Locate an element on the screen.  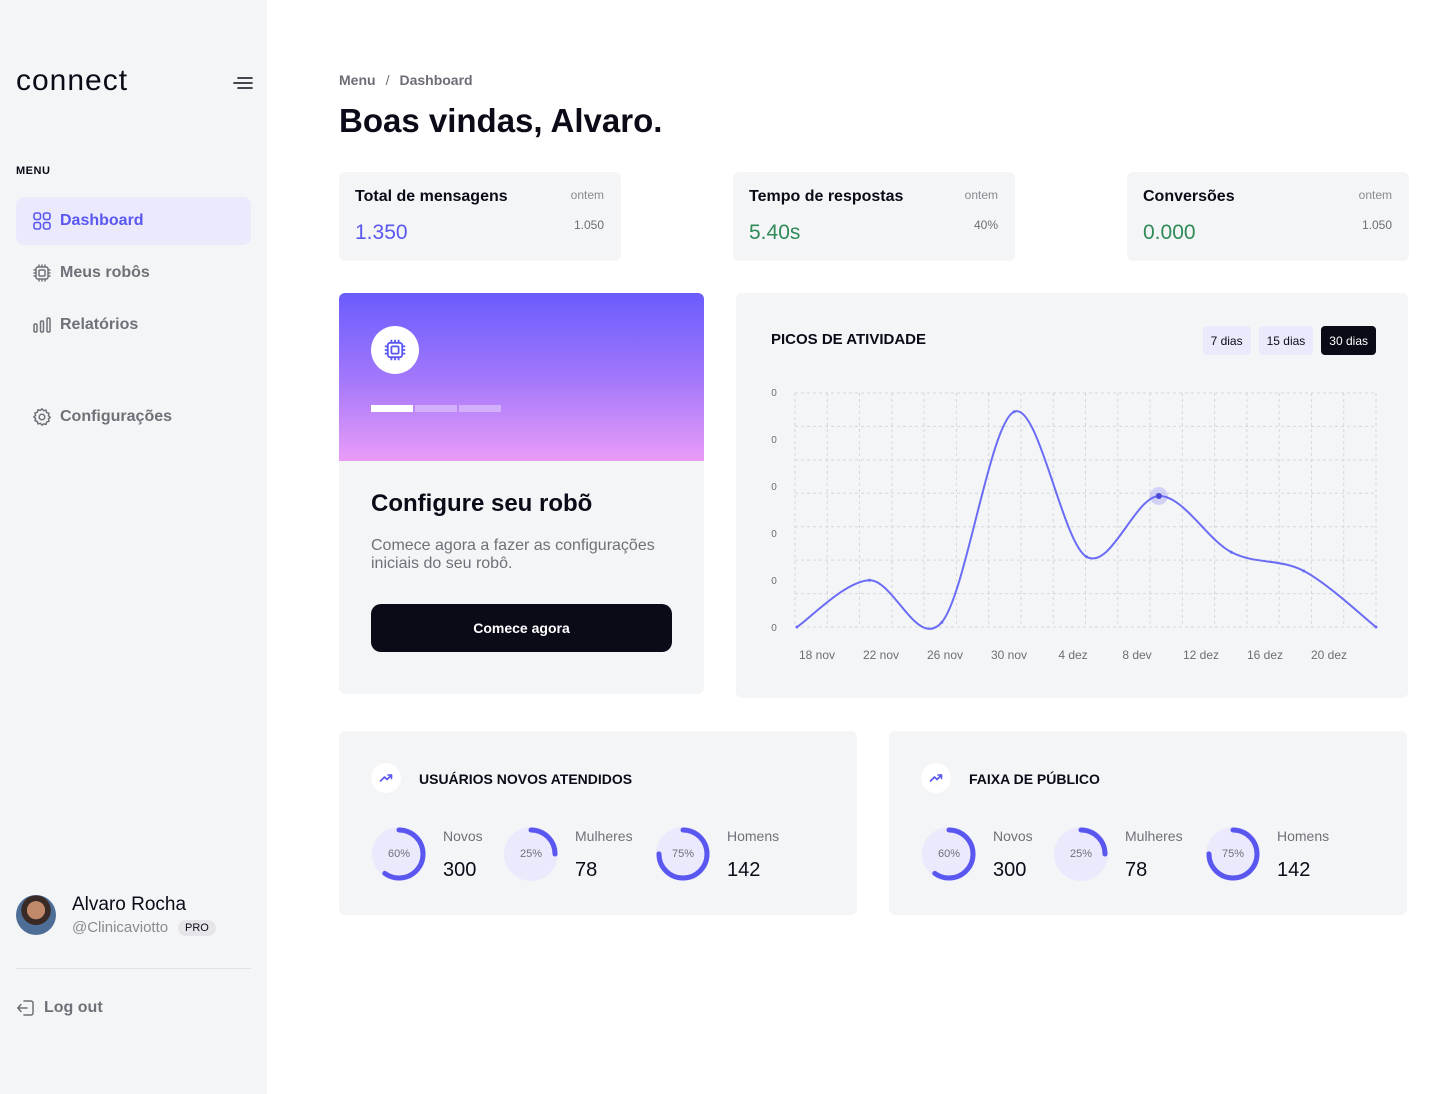
metric-novos: 60% Novos 300 is located at coordinates (996, 856).